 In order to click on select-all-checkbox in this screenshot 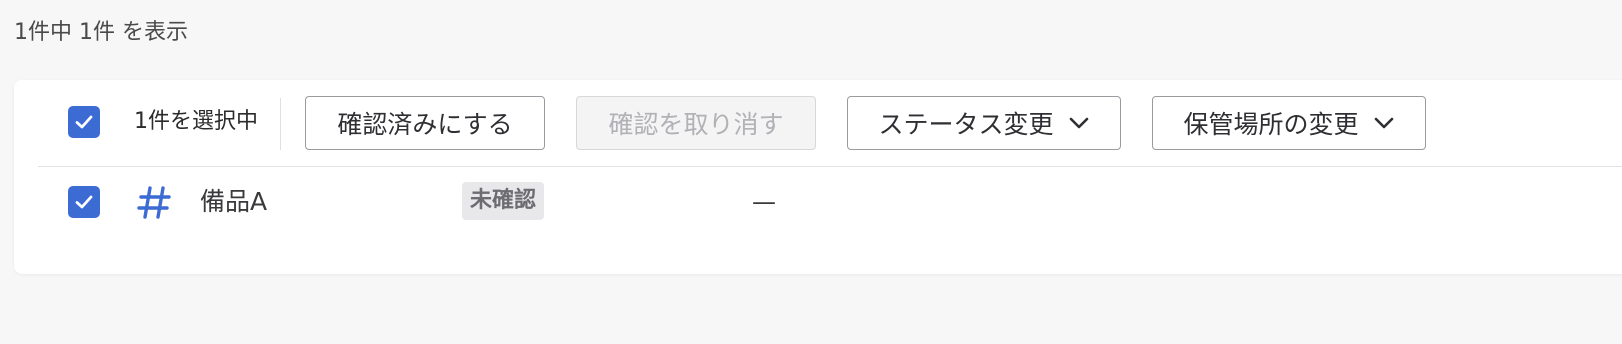, I will do `click(84, 122)`.